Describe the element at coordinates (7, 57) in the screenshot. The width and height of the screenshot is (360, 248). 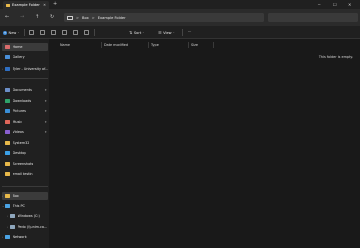
I see `gallery-icon` at that location.